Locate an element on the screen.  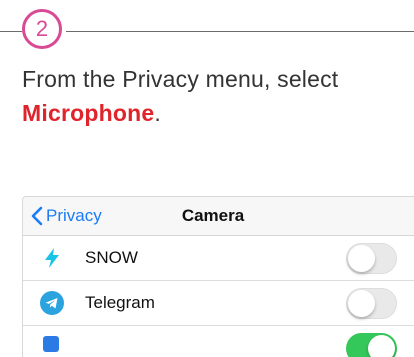
app-icon is located at coordinates (51, 344).